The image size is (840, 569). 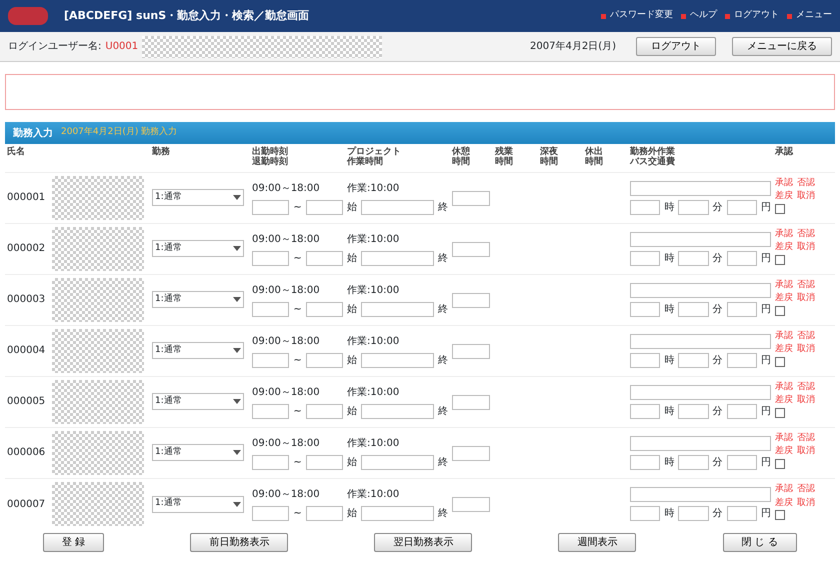 What do you see at coordinates (73, 542) in the screenshot?
I see `footer-button: 登 録` at bounding box center [73, 542].